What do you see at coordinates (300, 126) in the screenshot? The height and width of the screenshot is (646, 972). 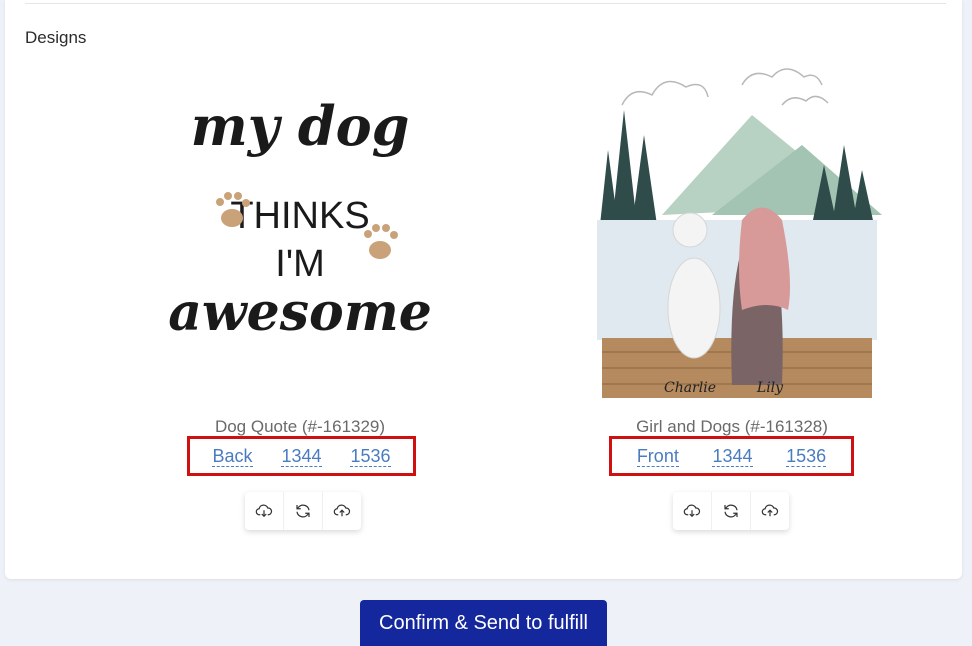 I see `artwork-line: my dog` at bounding box center [300, 126].